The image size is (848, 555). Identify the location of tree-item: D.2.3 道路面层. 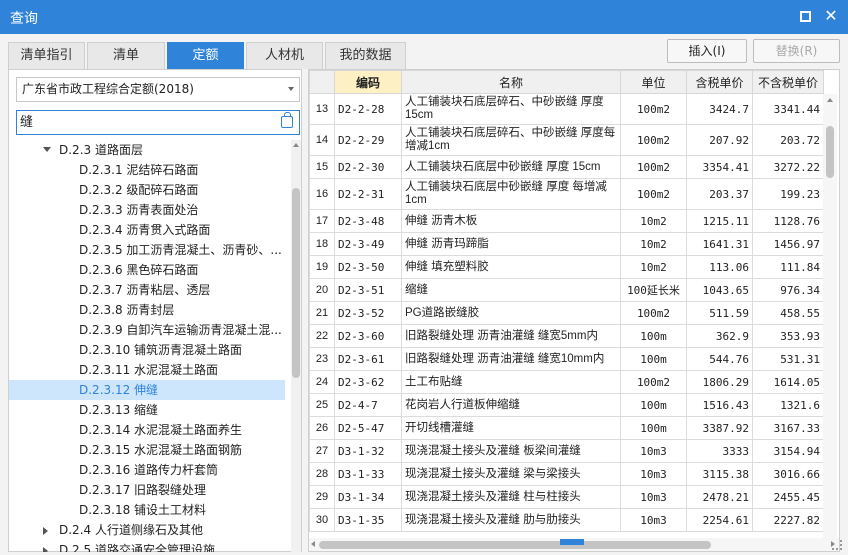
(147, 150).